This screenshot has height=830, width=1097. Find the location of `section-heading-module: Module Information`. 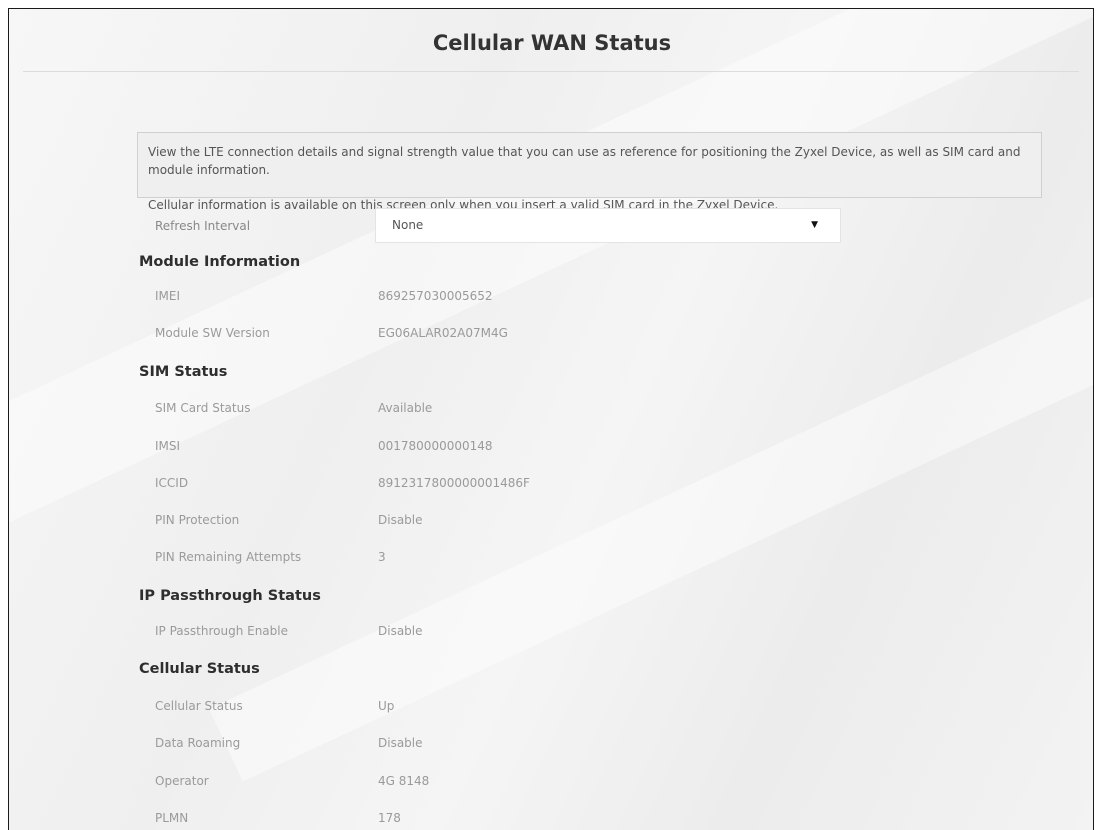

section-heading-module: Module Information is located at coordinates (220, 262).